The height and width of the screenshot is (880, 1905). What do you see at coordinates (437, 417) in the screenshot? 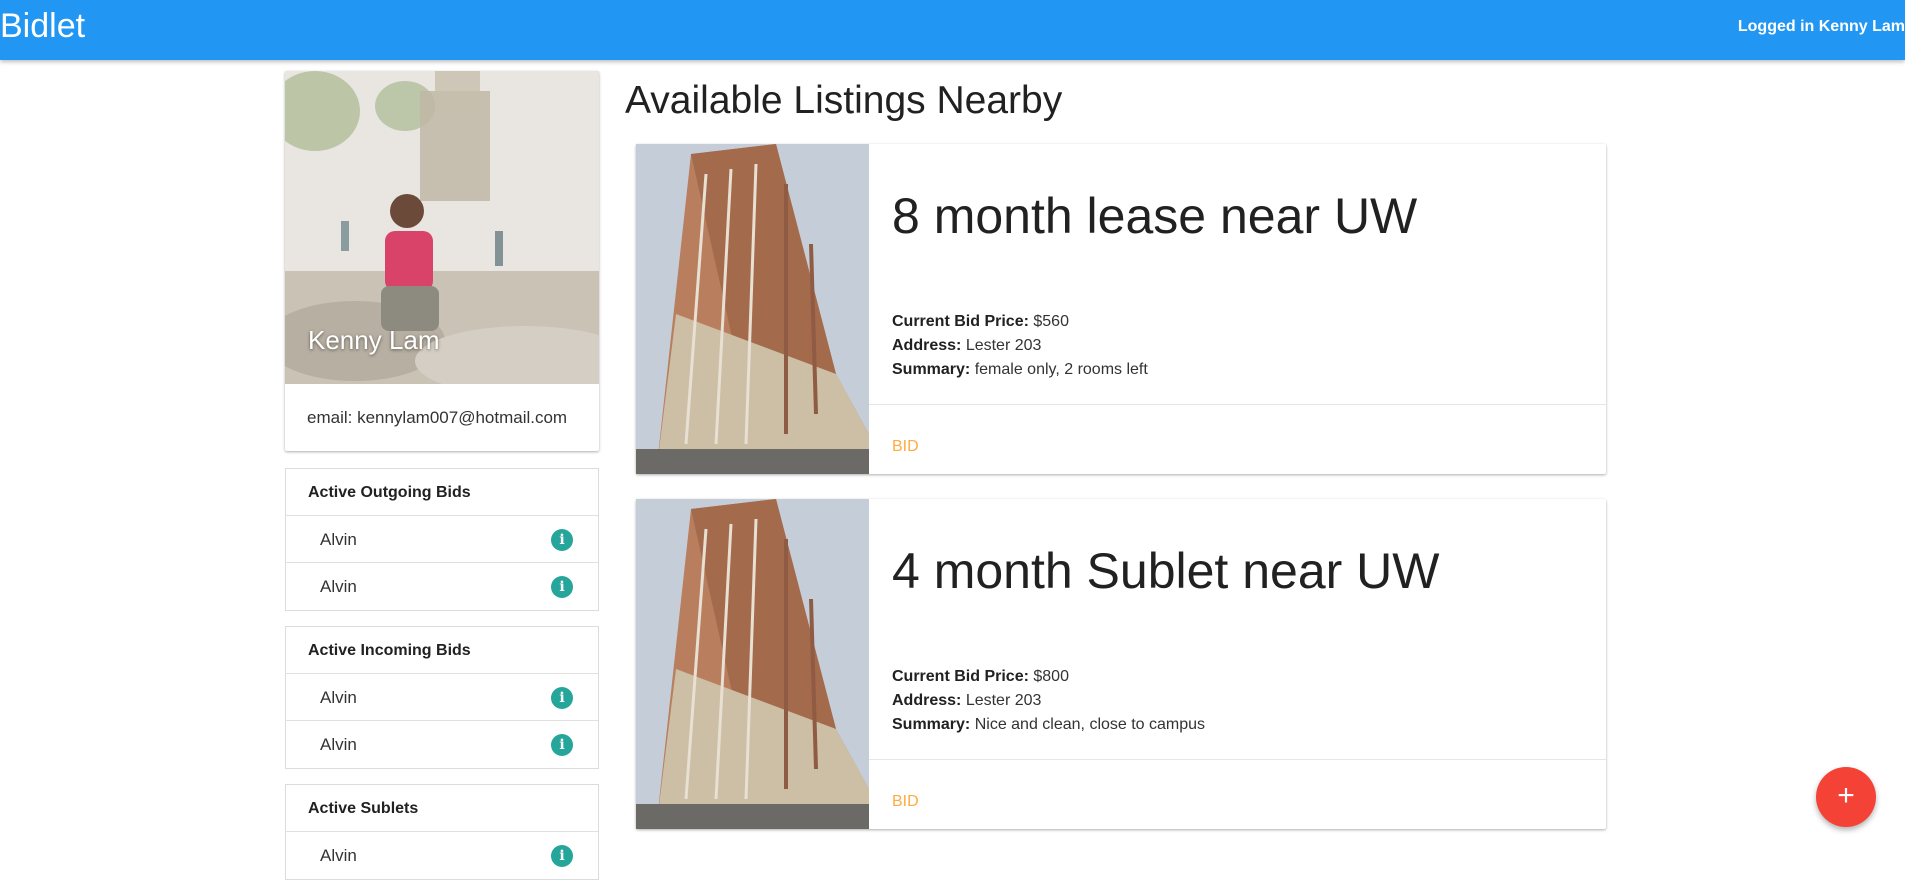
I see `profile-email: email: kennylam007@hotmail.com` at bounding box center [437, 417].